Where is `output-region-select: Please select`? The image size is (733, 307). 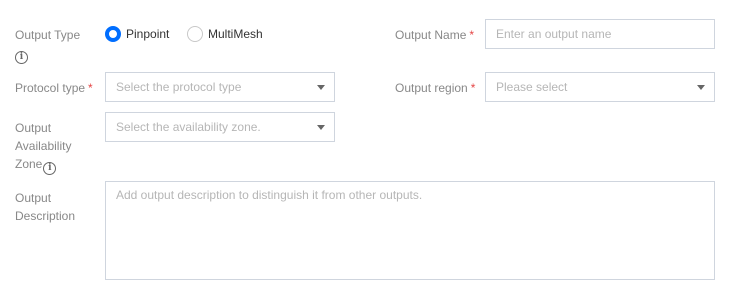 output-region-select: Please select is located at coordinates (600, 87).